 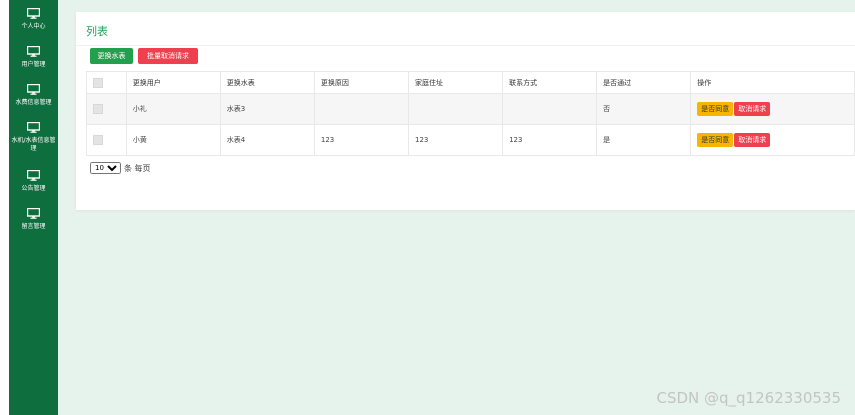 I want to click on column-header: 联系方式, so click(x=550, y=82).